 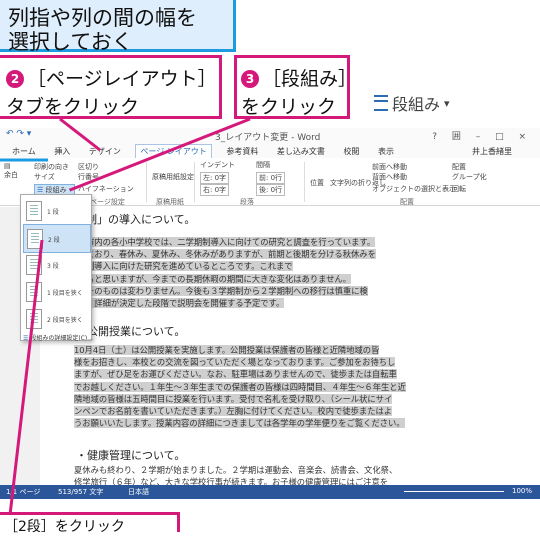 What do you see at coordinates (34, 319) in the screenshot?
I see `right-column-icon` at bounding box center [34, 319].